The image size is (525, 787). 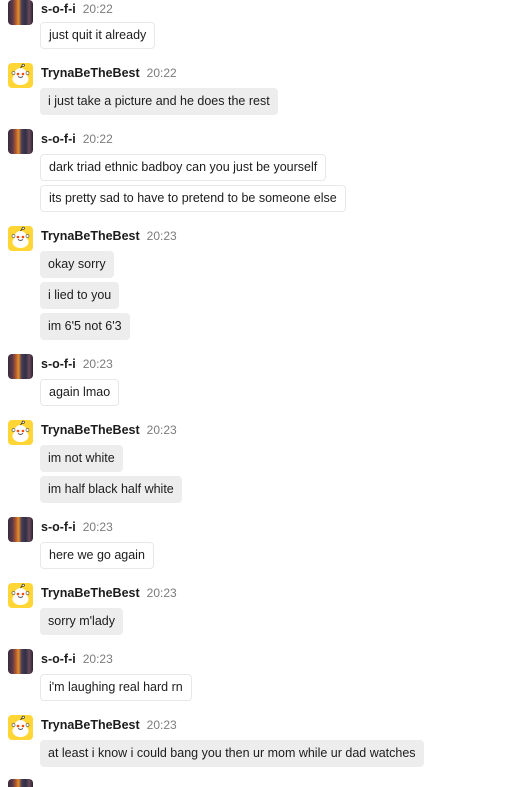 What do you see at coordinates (80, 392) in the screenshot?
I see `message-bubble: again lmao` at bounding box center [80, 392].